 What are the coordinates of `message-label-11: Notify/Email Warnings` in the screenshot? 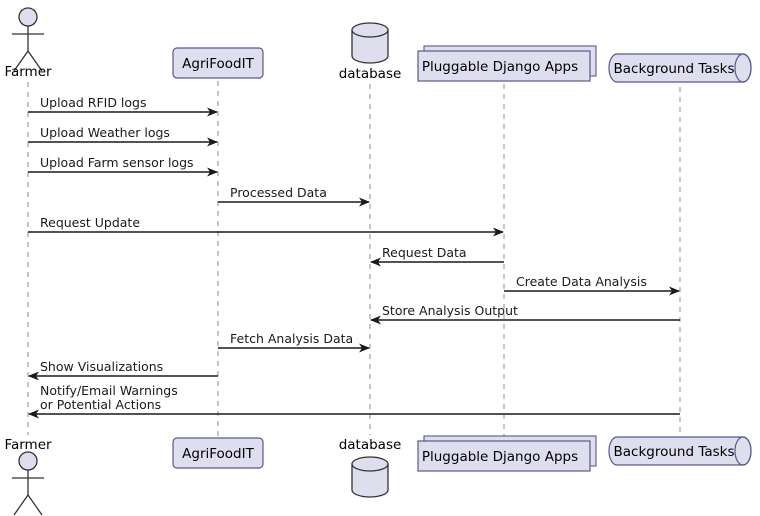 It's located at (109, 390).